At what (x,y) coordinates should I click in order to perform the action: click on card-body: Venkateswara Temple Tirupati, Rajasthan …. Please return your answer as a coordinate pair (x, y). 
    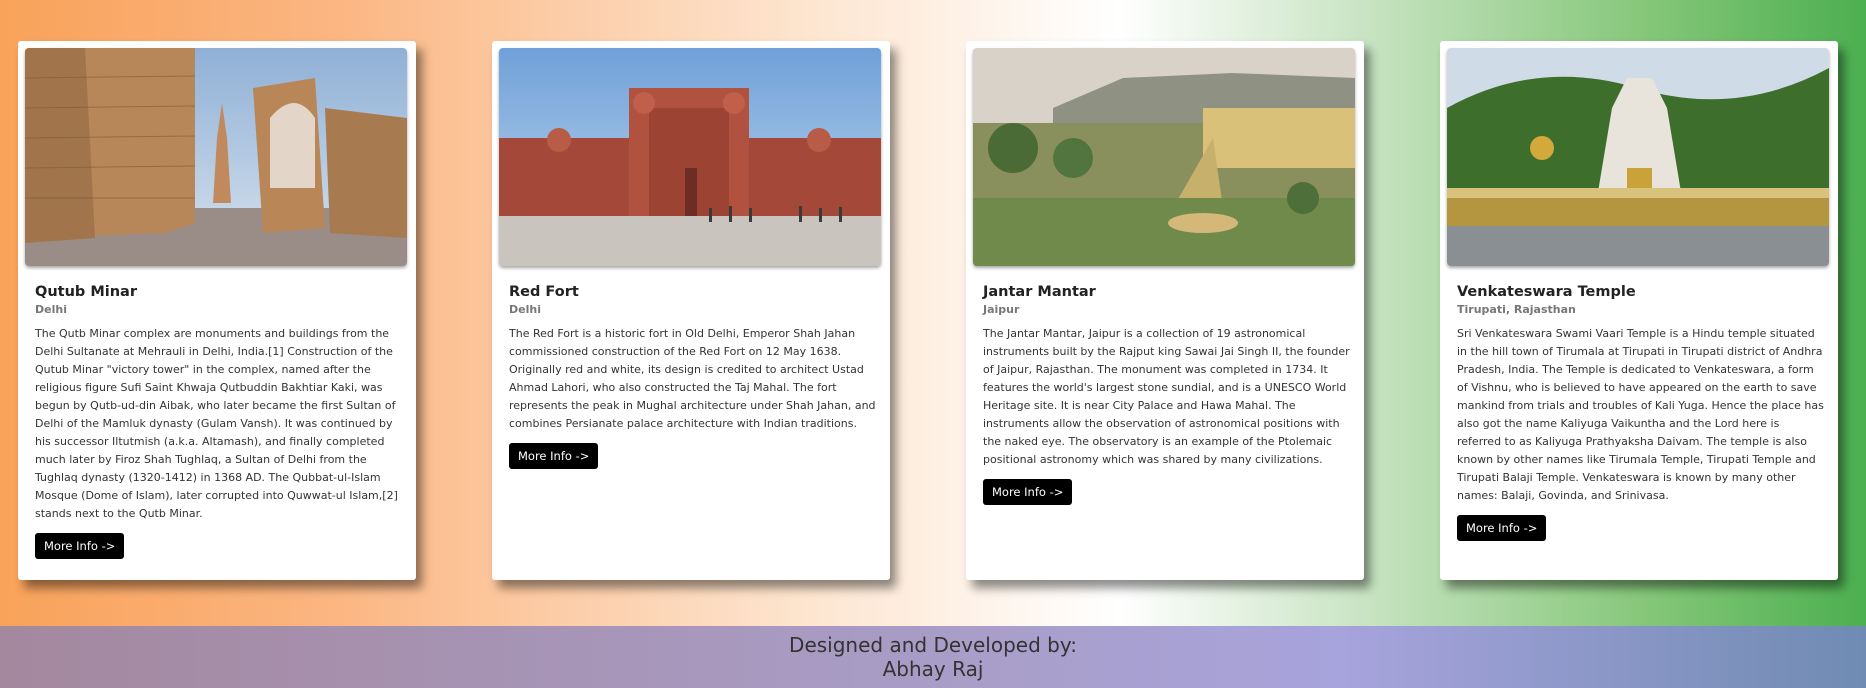
    Looking at the image, I should click on (1641, 411).